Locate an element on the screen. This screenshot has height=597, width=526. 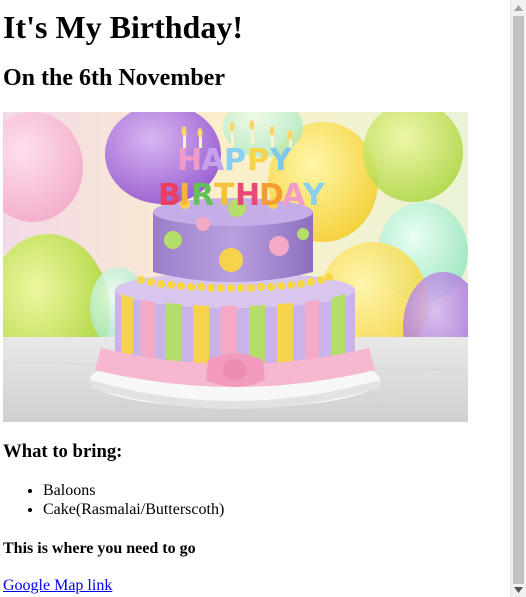
cake-letter-h: H is located at coordinates (189, 160).